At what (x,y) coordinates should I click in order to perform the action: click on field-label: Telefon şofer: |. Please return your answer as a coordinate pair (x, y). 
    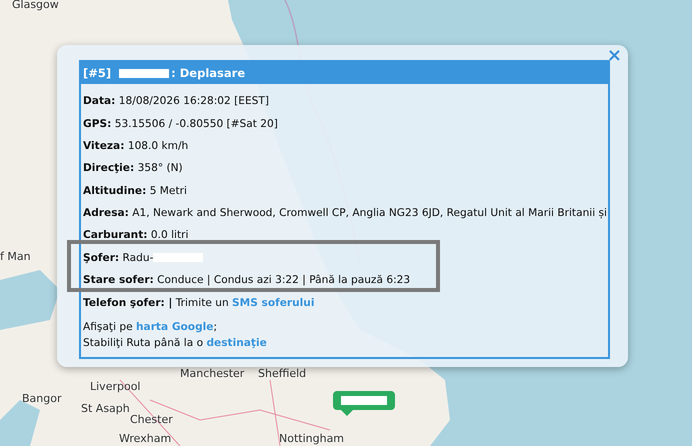
    Looking at the image, I should click on (127, 302).